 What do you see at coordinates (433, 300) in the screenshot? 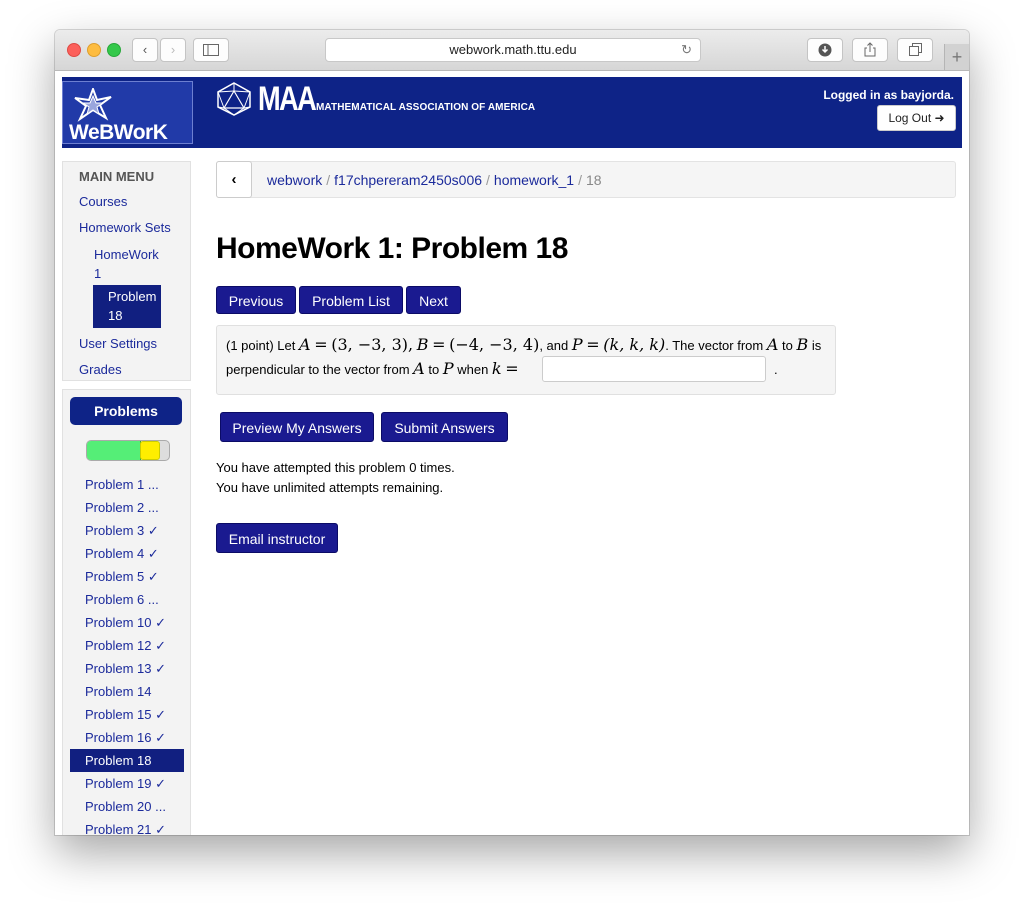
I see `next-button: Next` at bounding box center [433, 300].